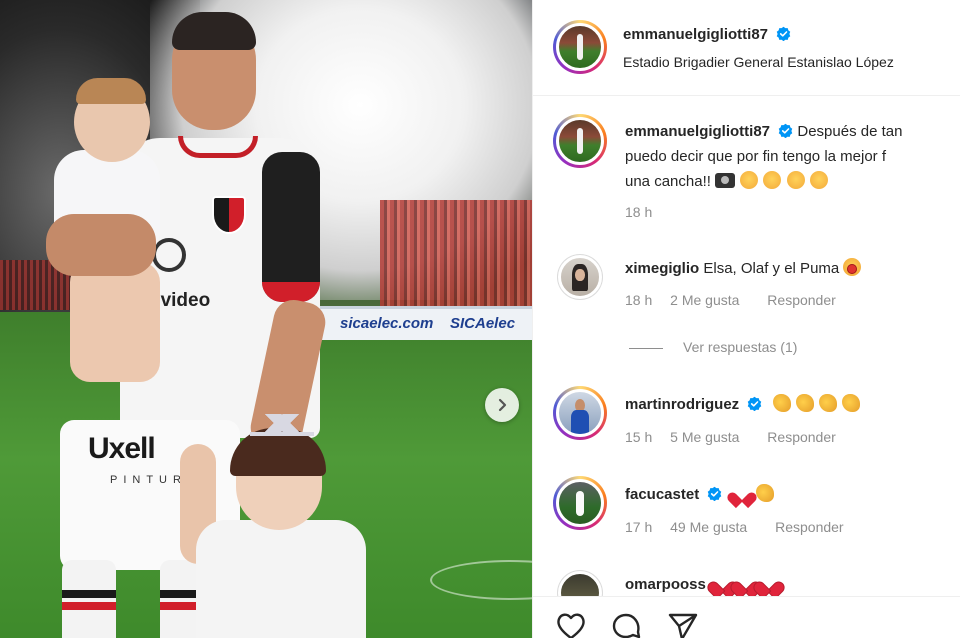 The image size is (960, 638). Describe the element at coordinates (101, 245) in the screenshot. I see `photo-man-holding-arm` at that location.